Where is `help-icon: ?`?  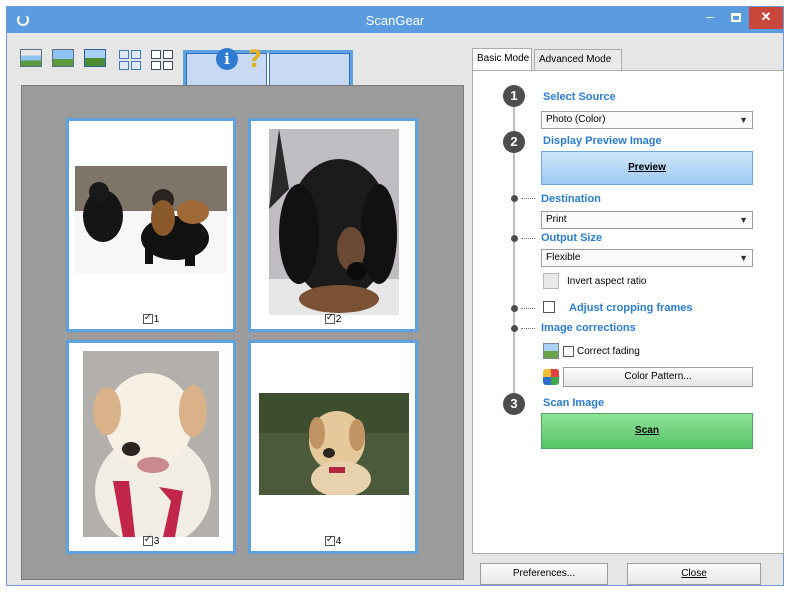
help-icon: ? is located at coordinates (255, 59).